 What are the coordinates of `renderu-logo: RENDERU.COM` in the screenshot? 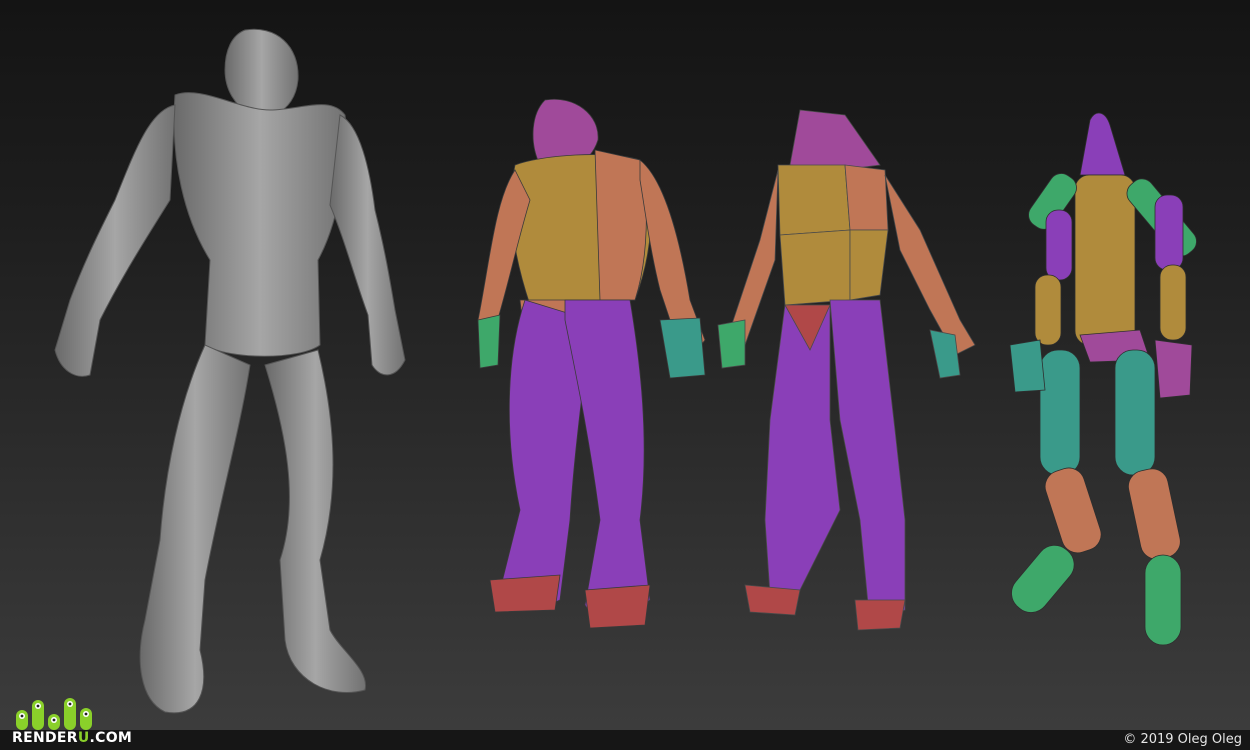 It's located at (72, 720).